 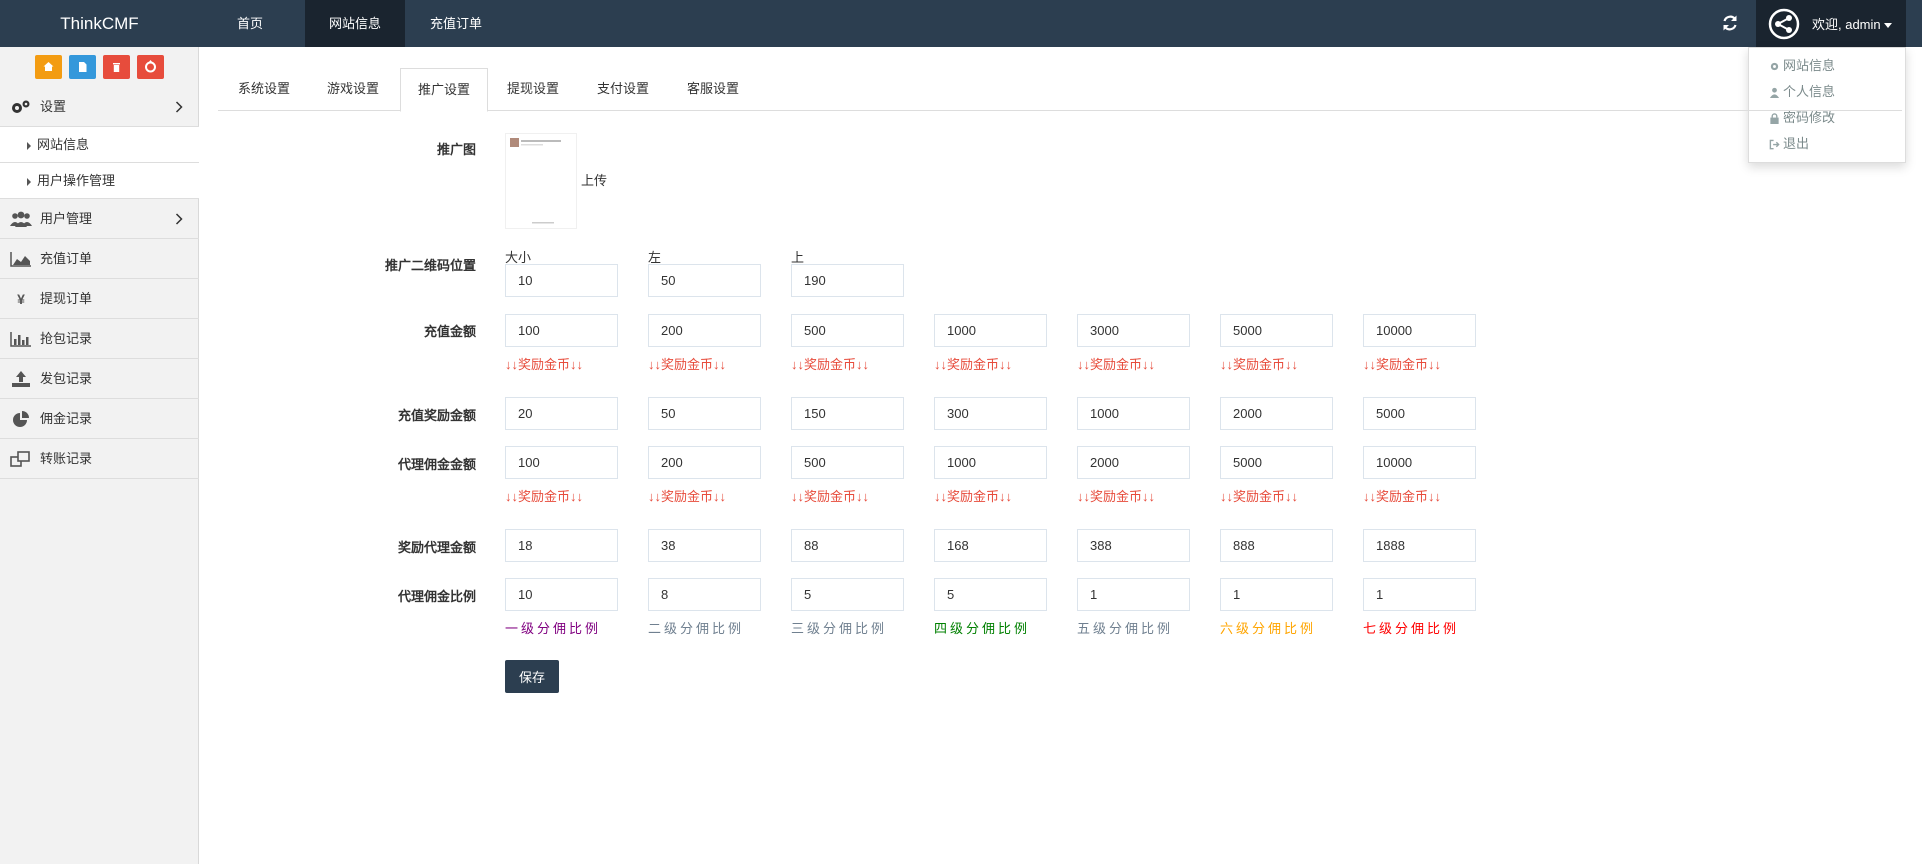 I want to click on user-welcome-text: 欢迎, admin, so click(x=1852, y=24).